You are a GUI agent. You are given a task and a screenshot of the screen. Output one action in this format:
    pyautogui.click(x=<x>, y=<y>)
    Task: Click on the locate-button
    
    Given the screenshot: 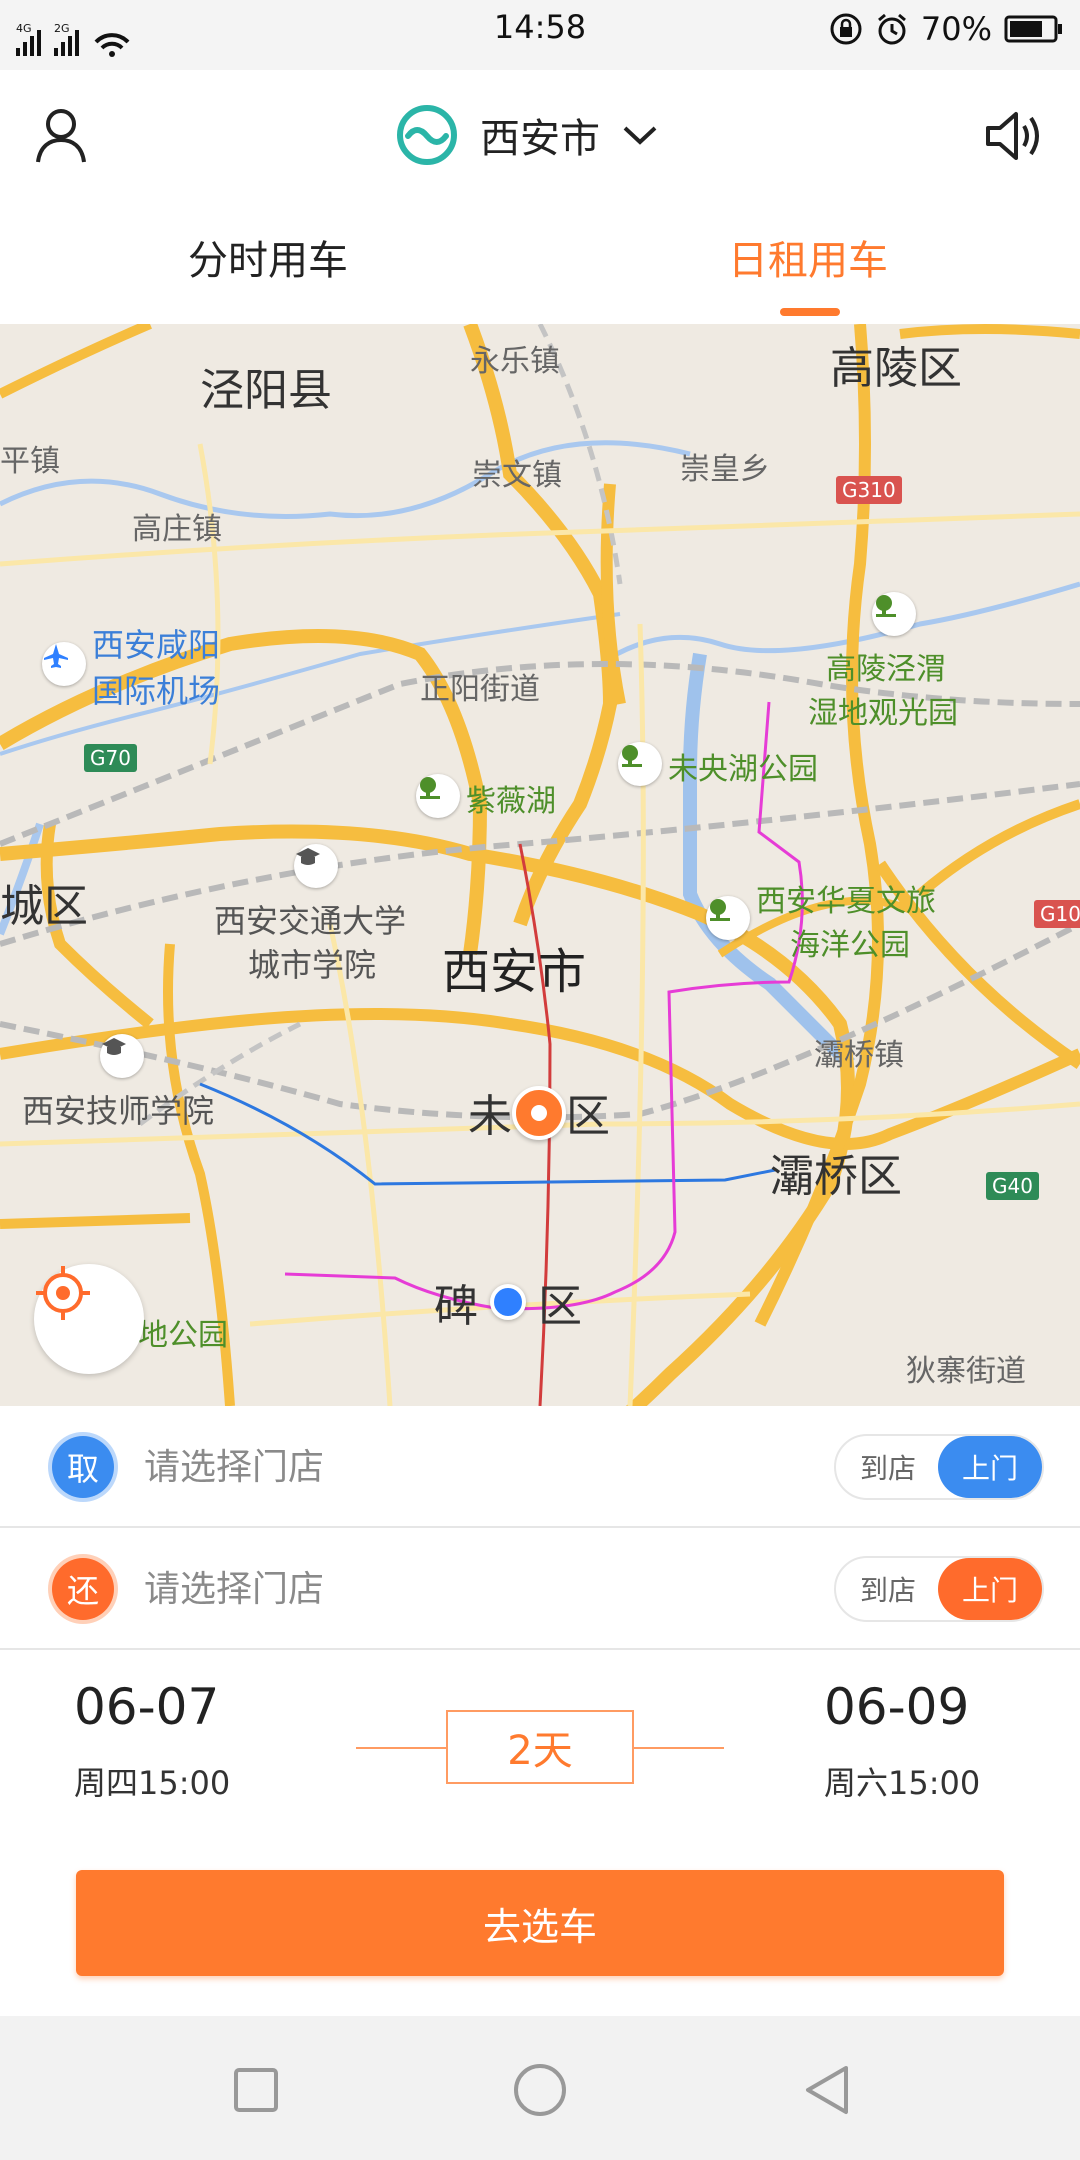 What is the action you would take?
    pyautogui.click(x=89, y=1319)
    